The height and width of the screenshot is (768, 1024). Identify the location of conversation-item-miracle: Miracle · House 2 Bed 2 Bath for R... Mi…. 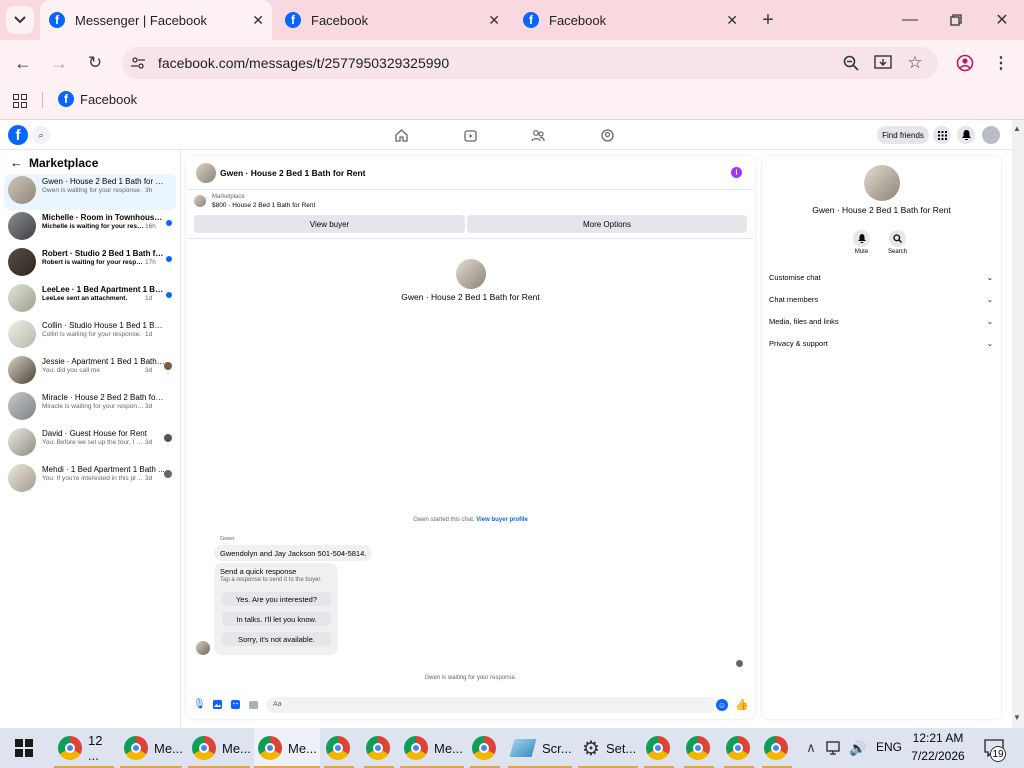
(90, 408).